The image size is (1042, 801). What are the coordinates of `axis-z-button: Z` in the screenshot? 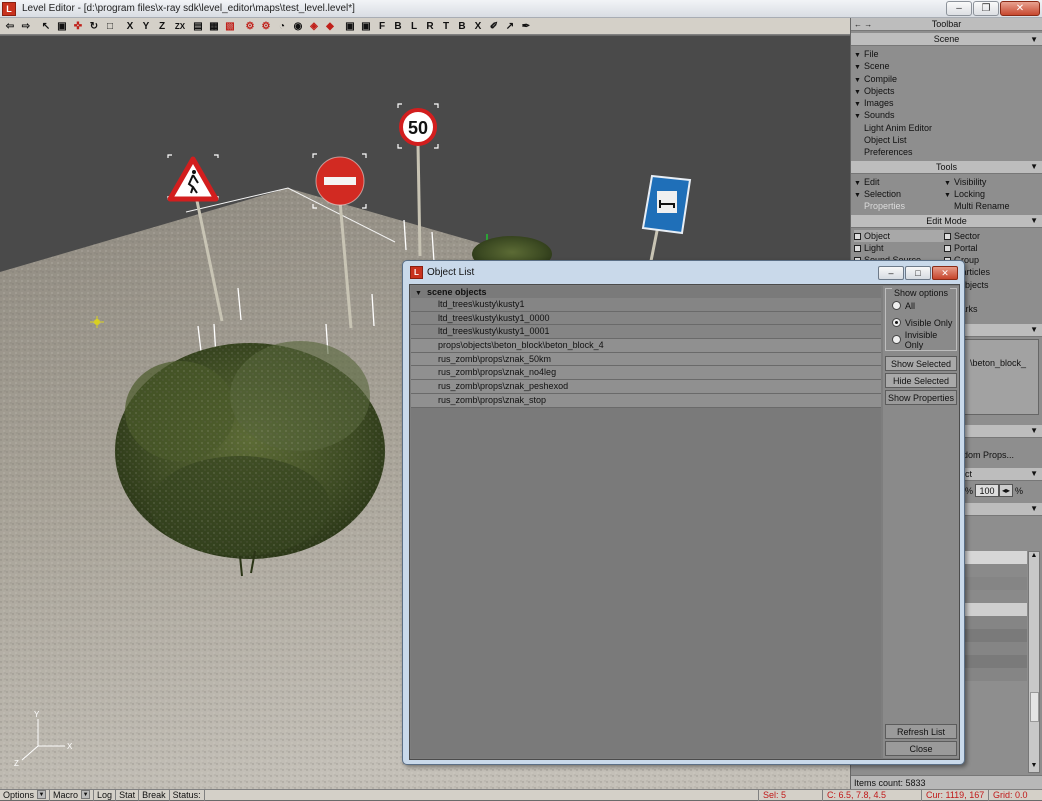 It's located at (162, 26).